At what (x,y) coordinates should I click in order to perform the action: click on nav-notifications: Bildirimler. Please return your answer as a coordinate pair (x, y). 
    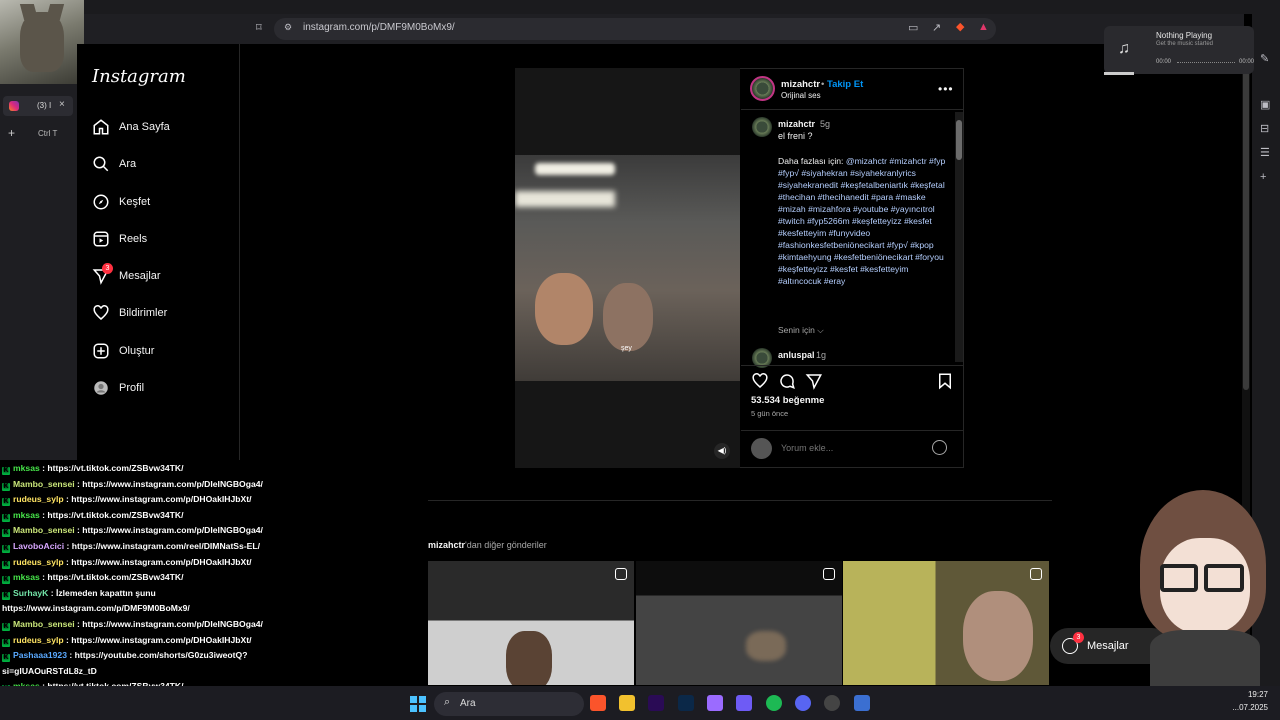
    Looking at the image, I should click on (159, 314).